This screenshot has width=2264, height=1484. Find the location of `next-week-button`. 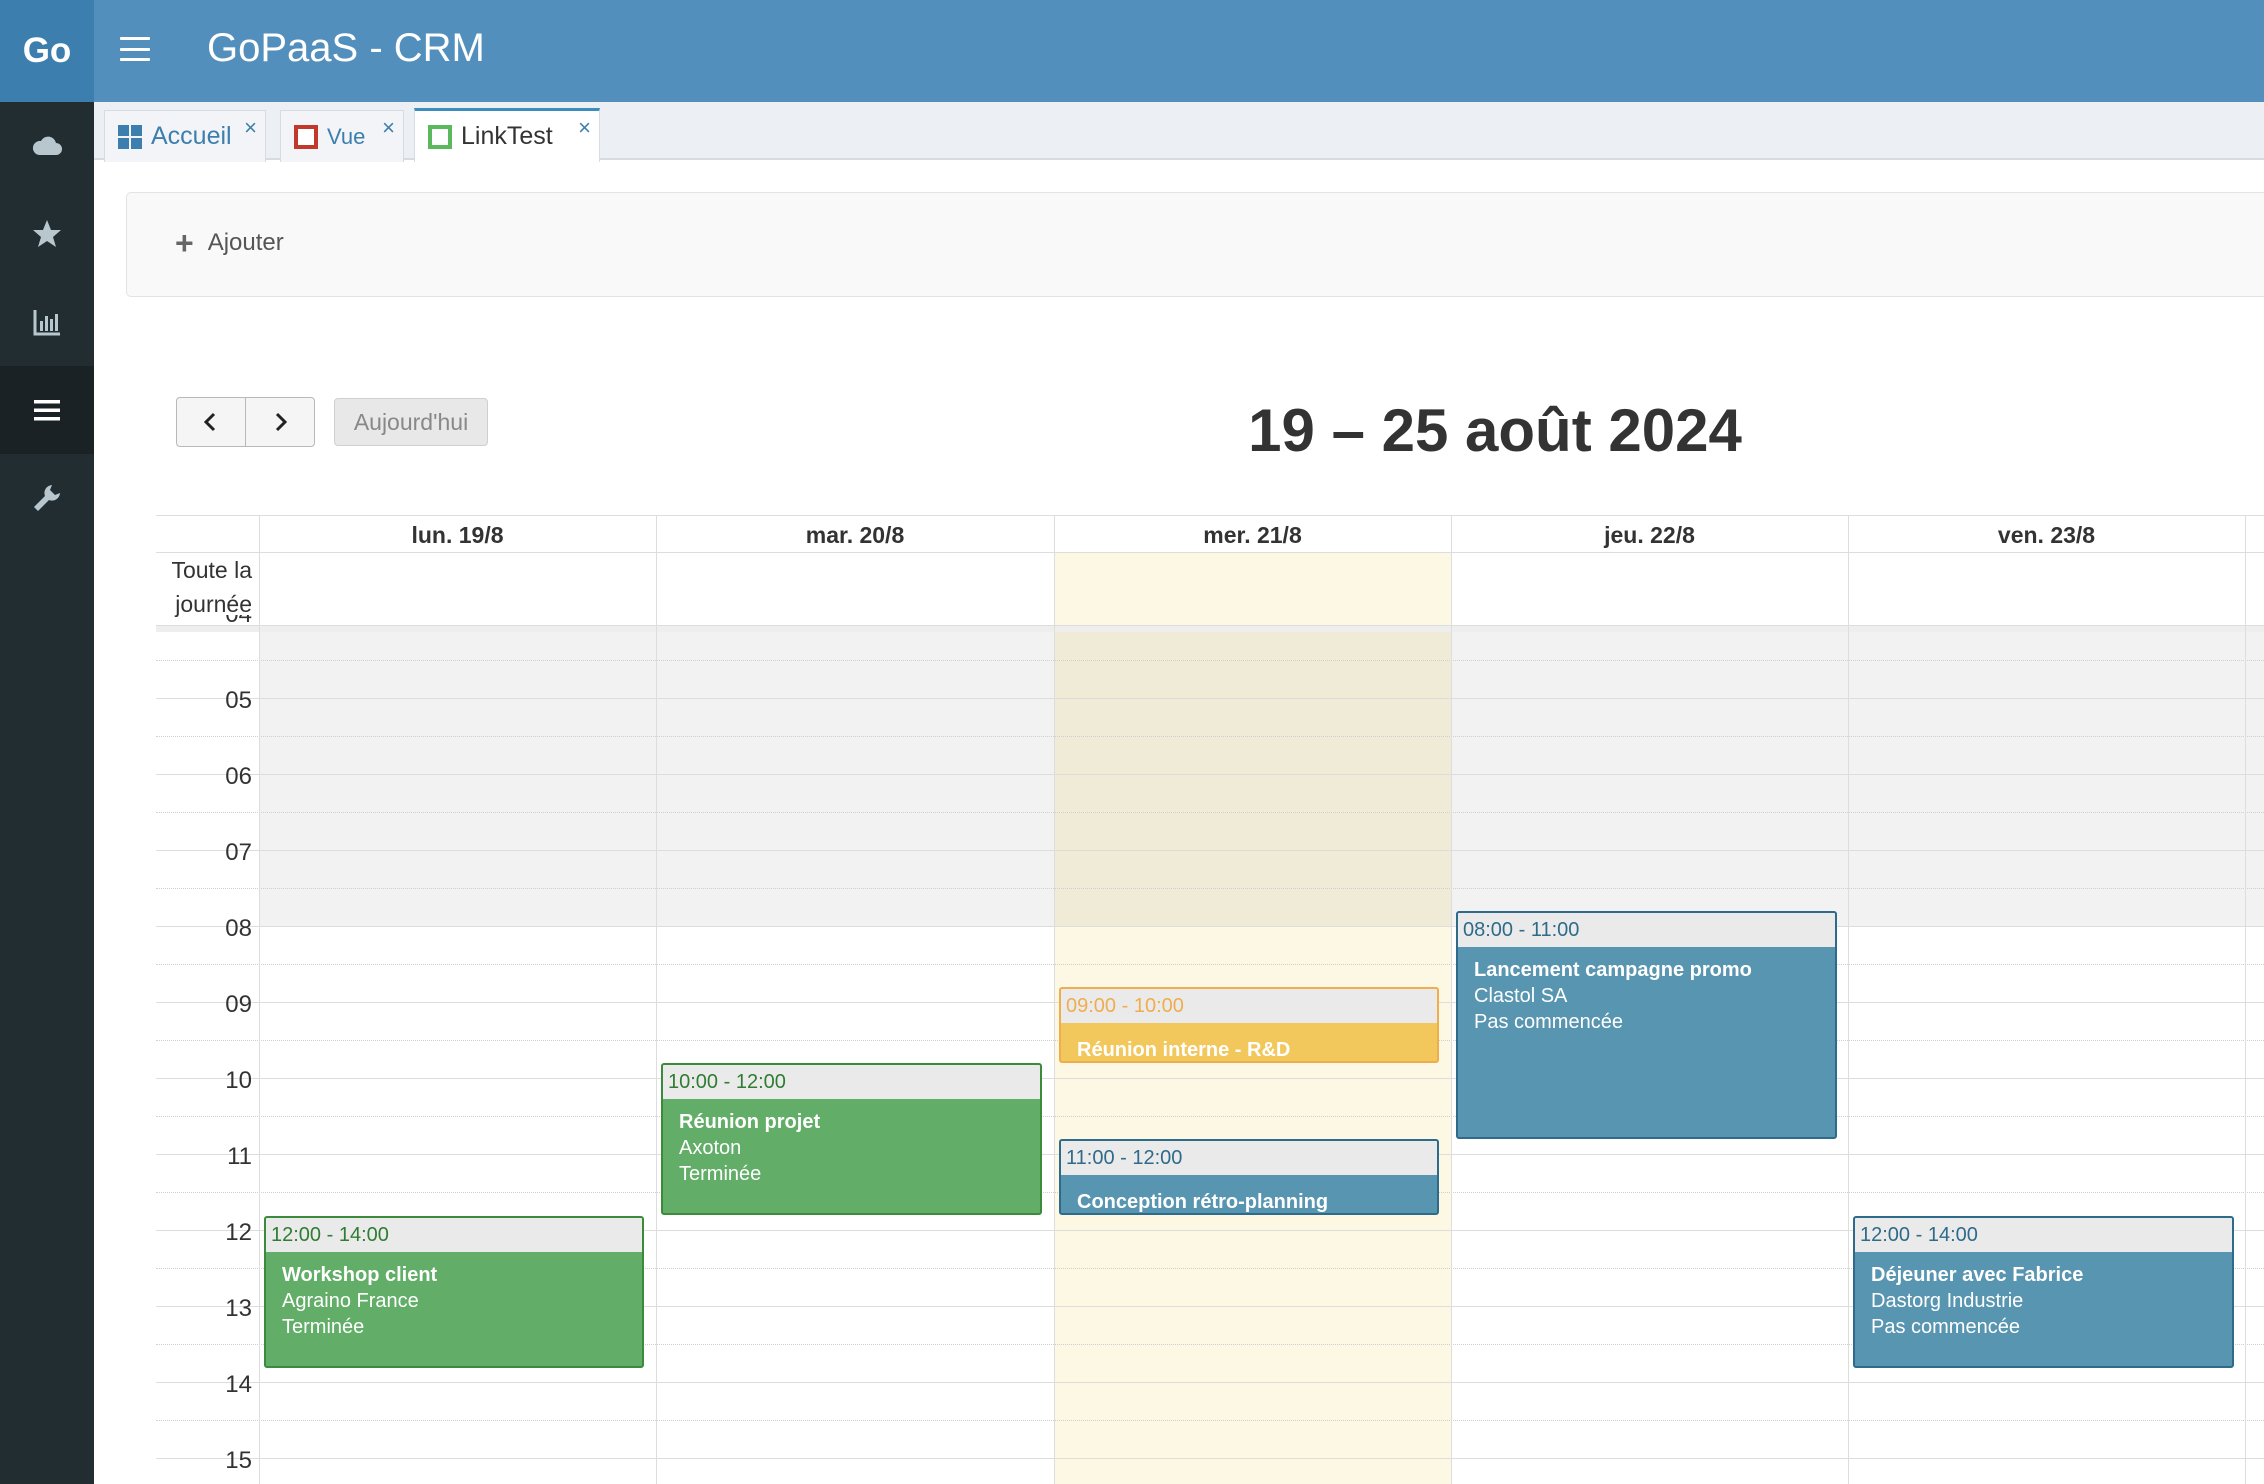

next-week-button is located at coordinates (280, 422).